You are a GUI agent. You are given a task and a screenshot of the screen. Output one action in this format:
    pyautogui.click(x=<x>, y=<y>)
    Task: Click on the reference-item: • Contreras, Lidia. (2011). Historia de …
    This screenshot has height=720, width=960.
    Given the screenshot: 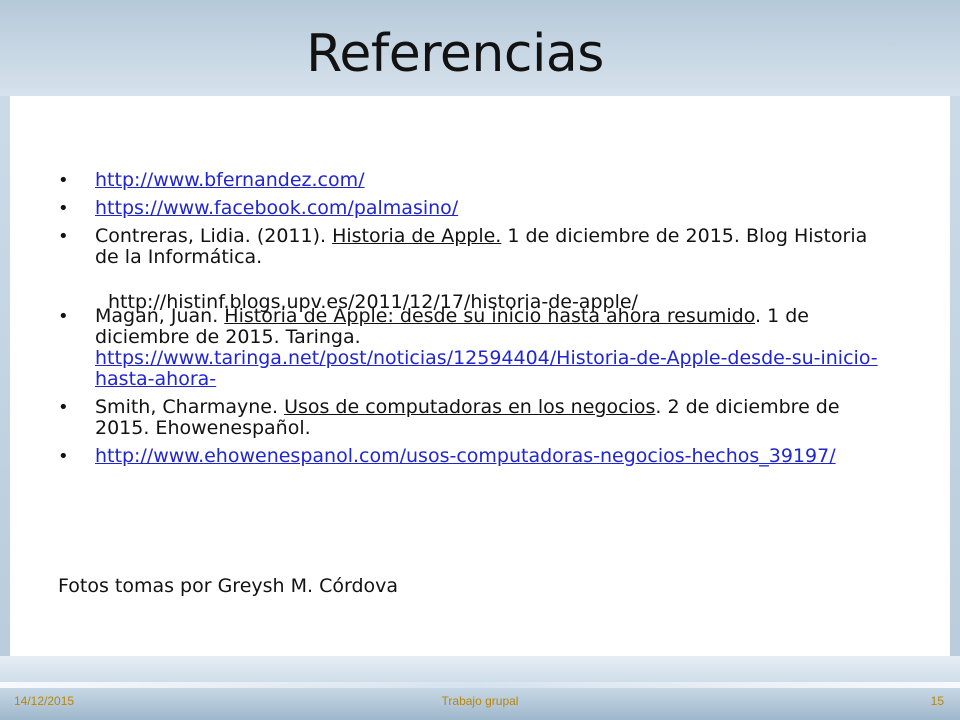 What is the action you would take?
    pyautogui.click(x=468, y=247)
    